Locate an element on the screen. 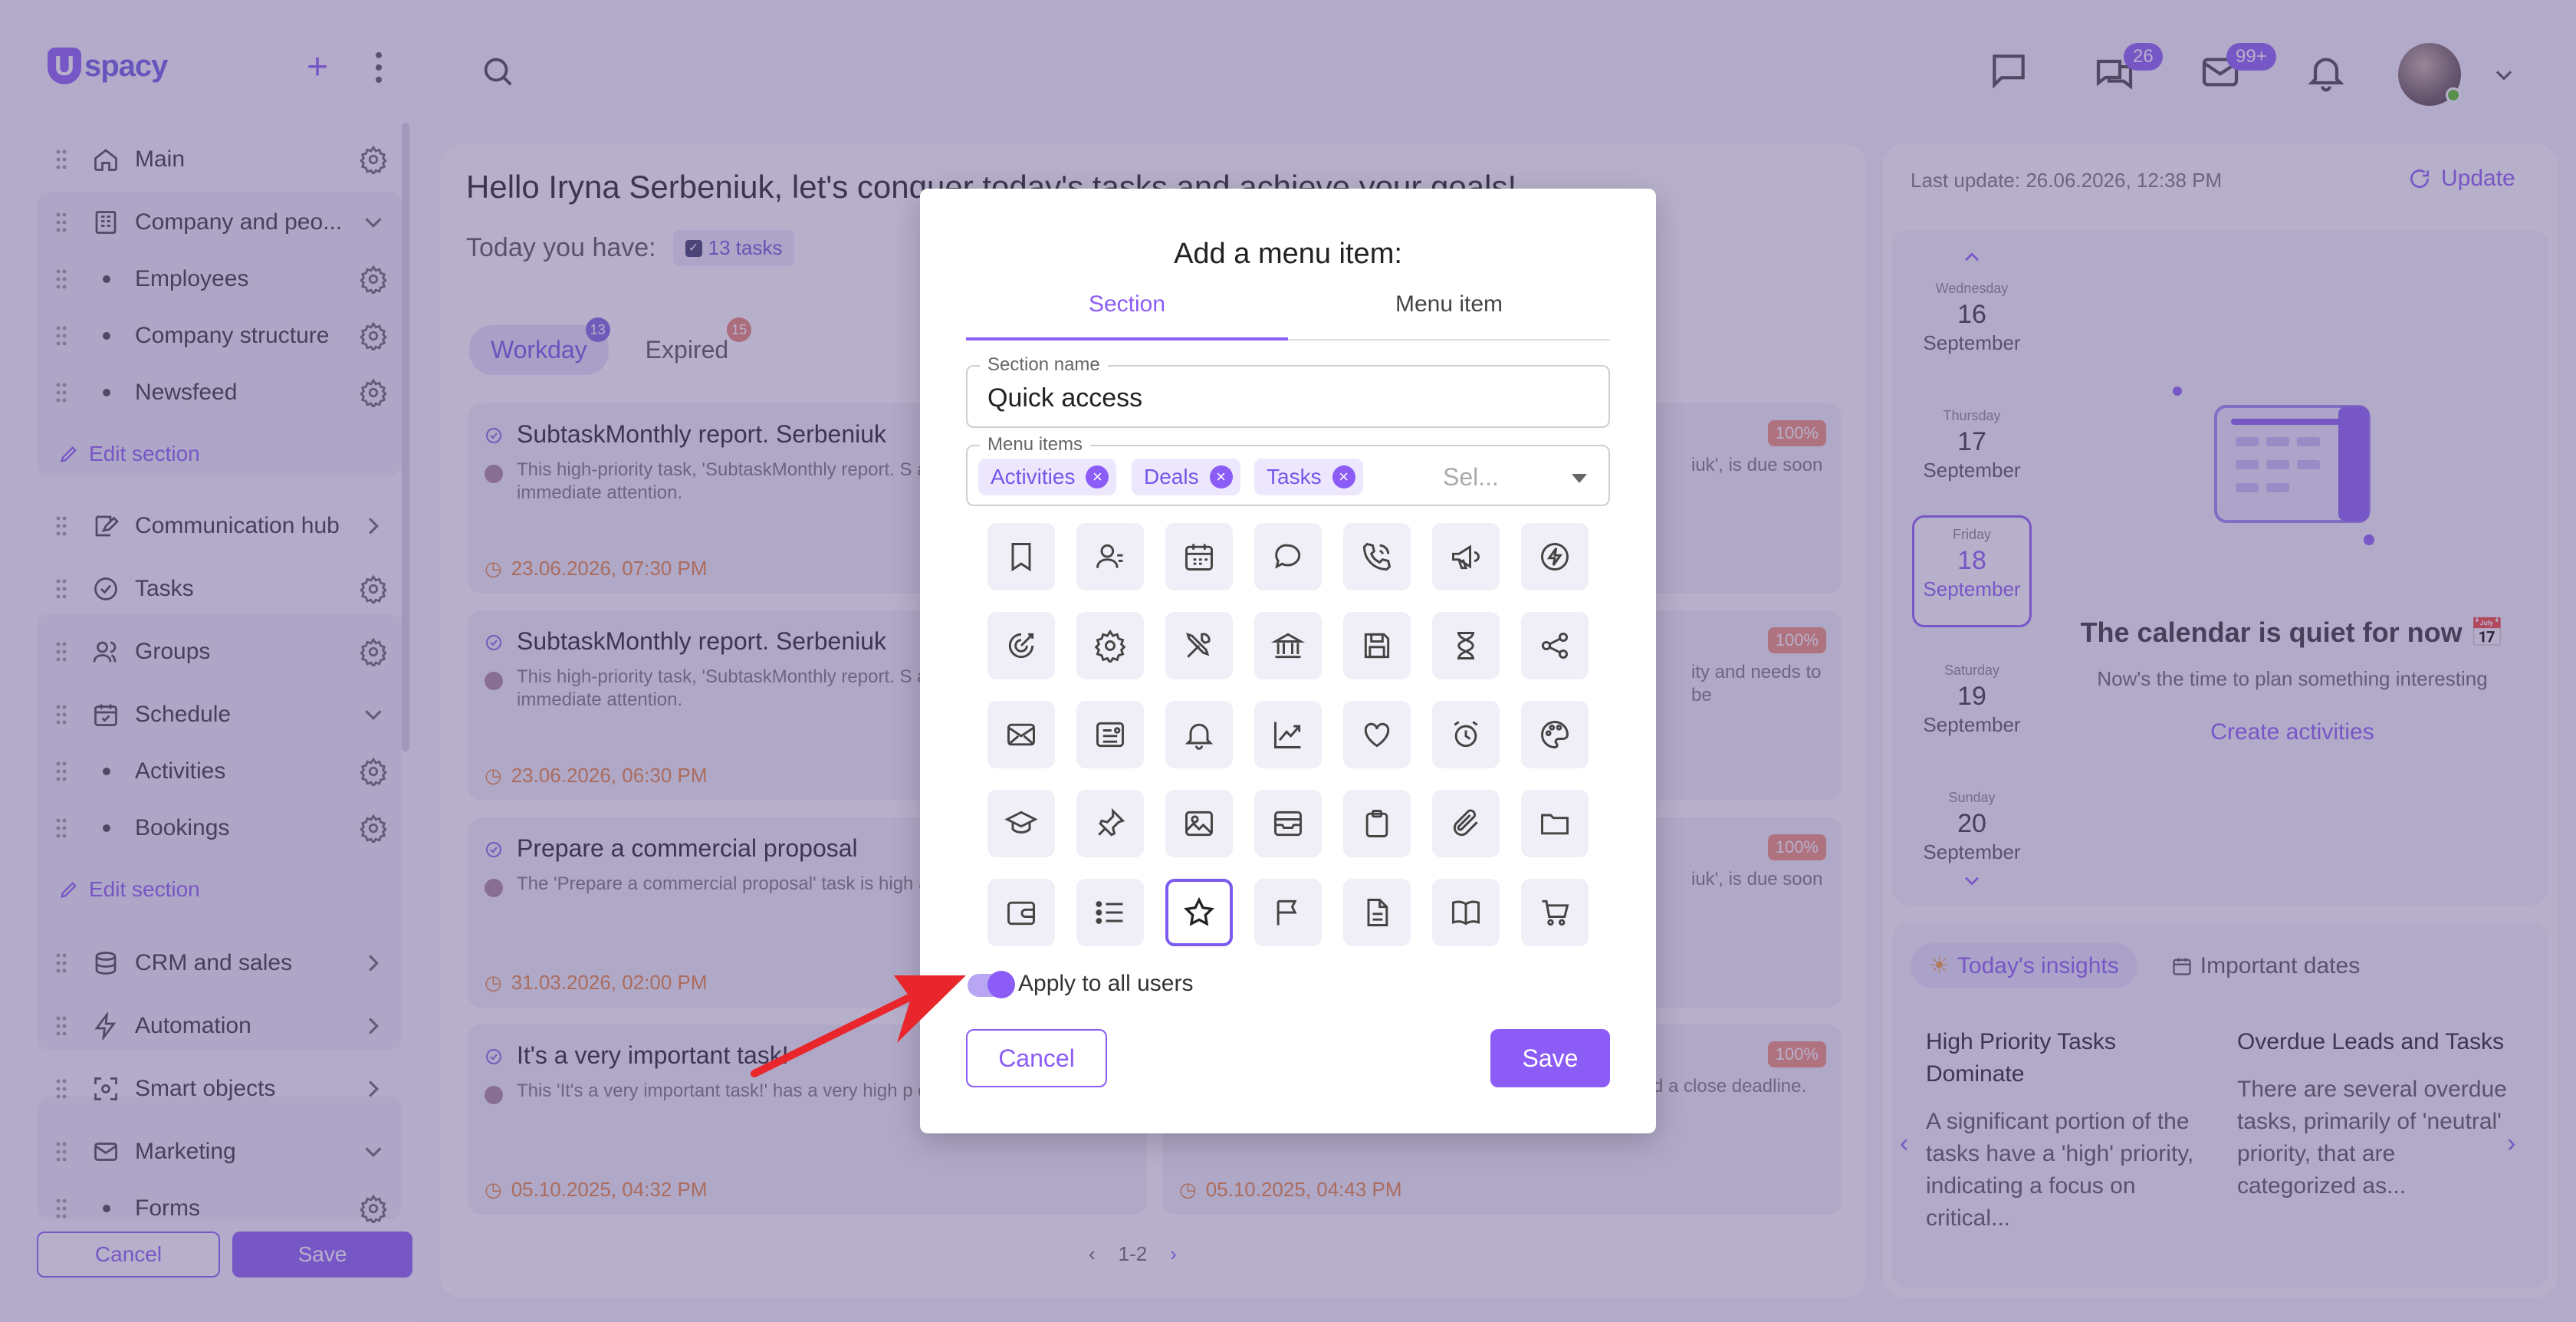 This screenshot has width=2576, height=1322. mail-icon is located at coordinates (1021, 735).